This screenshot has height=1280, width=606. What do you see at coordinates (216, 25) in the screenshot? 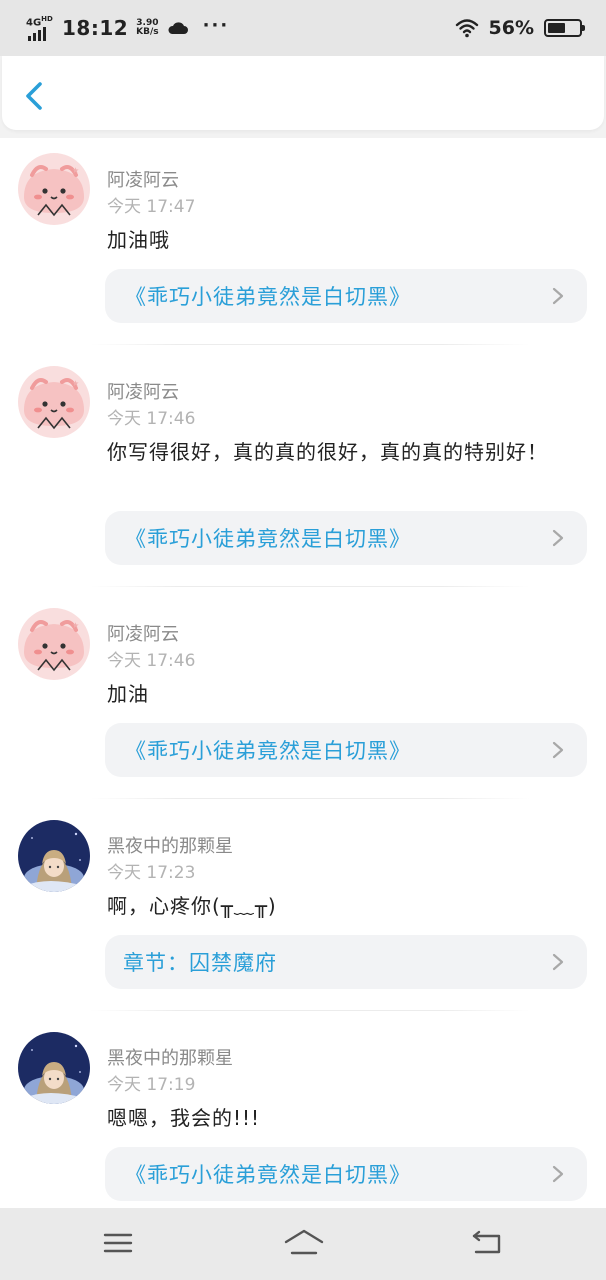
I see `more-notifications-icon: ···` at bounding box center [216, 25].